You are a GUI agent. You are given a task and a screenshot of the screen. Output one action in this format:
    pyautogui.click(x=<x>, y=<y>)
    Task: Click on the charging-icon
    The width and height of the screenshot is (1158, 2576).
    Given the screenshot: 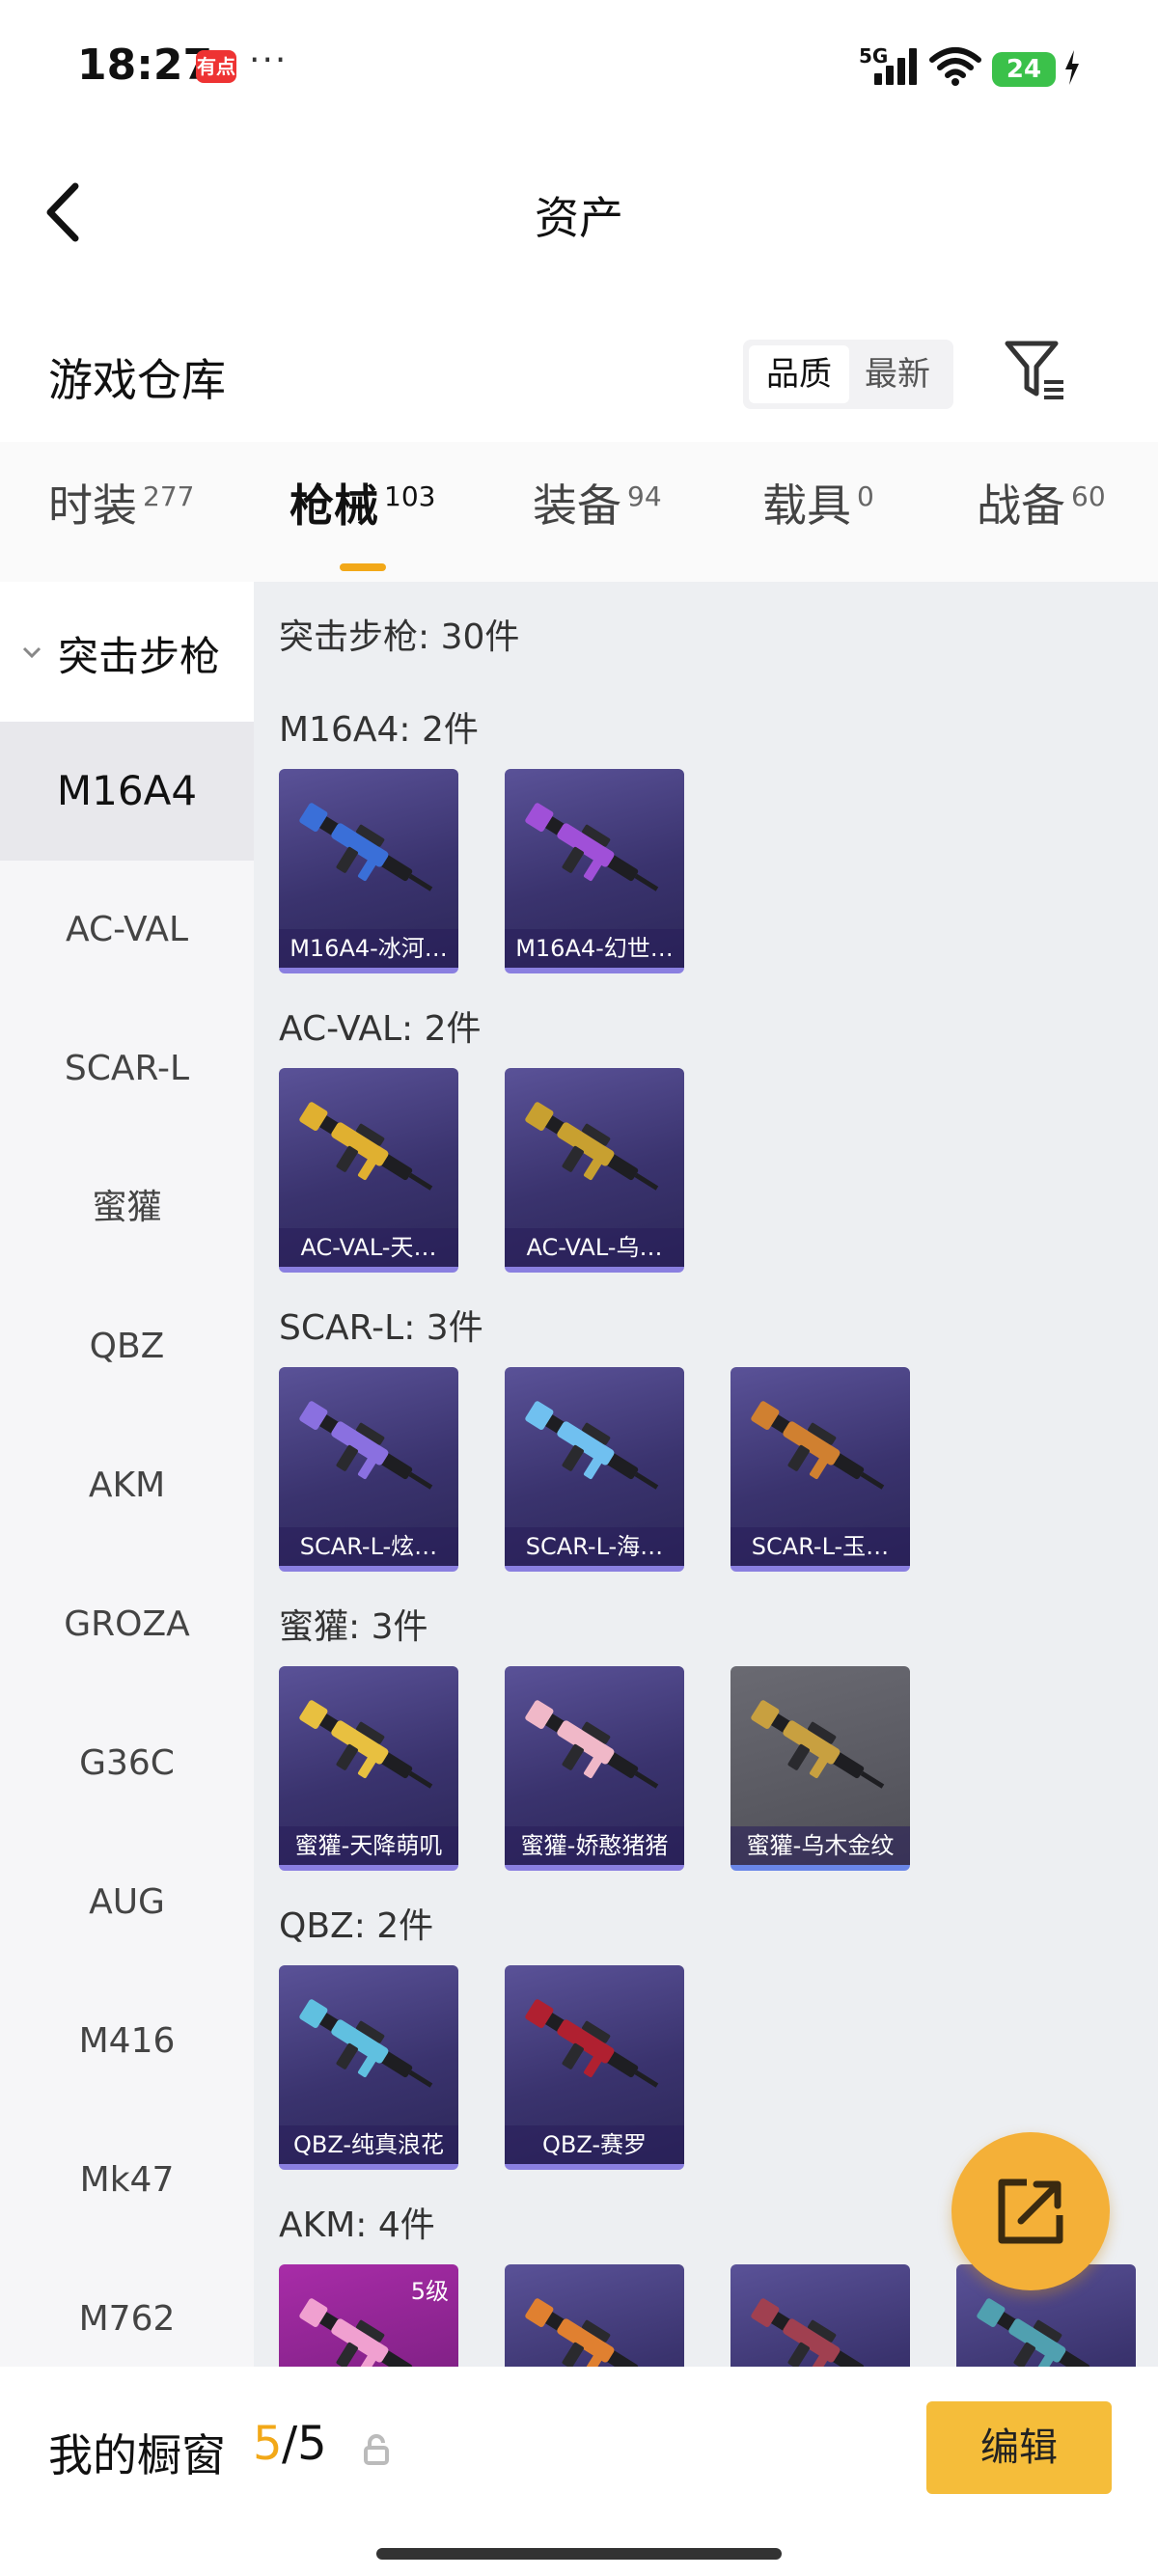 What is the action you would take?
    pyautogui.click(x=1072, y=67)
    